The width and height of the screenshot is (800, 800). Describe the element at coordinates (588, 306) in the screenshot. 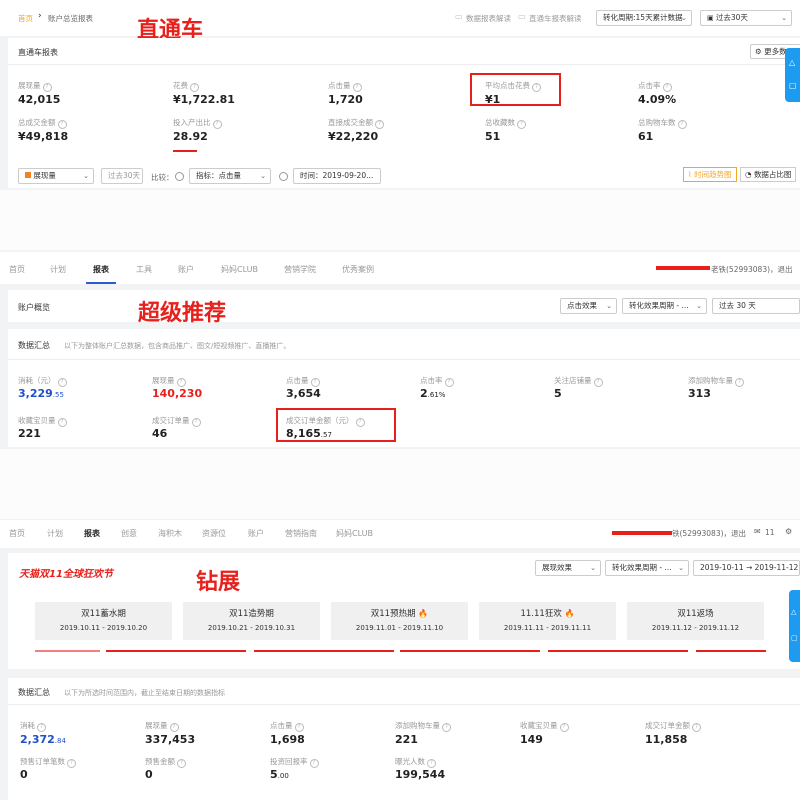

I see `effect-select: 点击效果 ⌄` at that location.